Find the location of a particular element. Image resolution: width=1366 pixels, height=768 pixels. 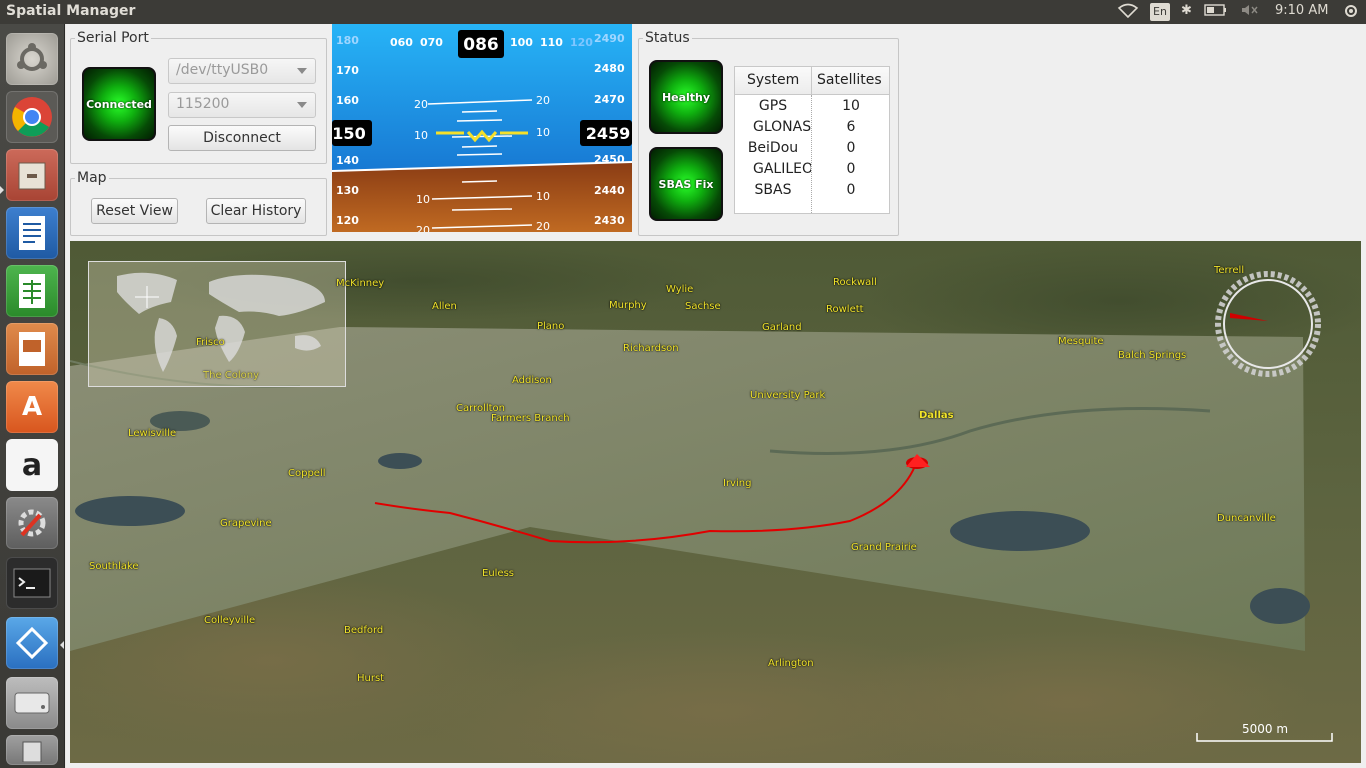

world-overview-svg is located at coordinates (221, 322).